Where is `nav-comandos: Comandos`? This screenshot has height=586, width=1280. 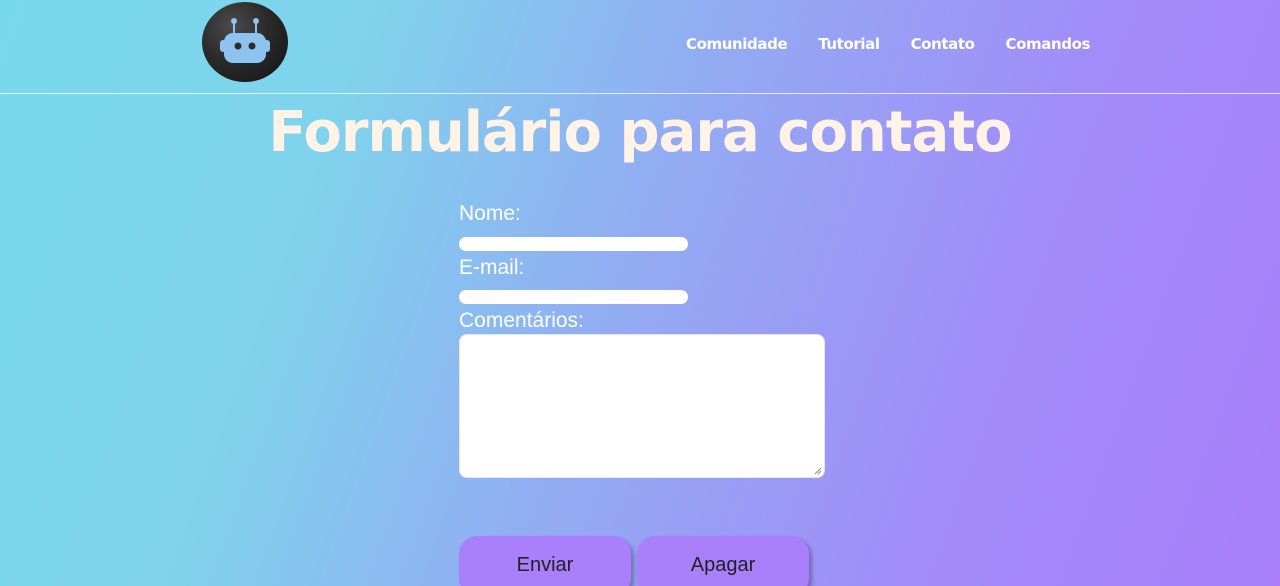 nav-comandos: Comandos is located at coordinates (1048, 44).